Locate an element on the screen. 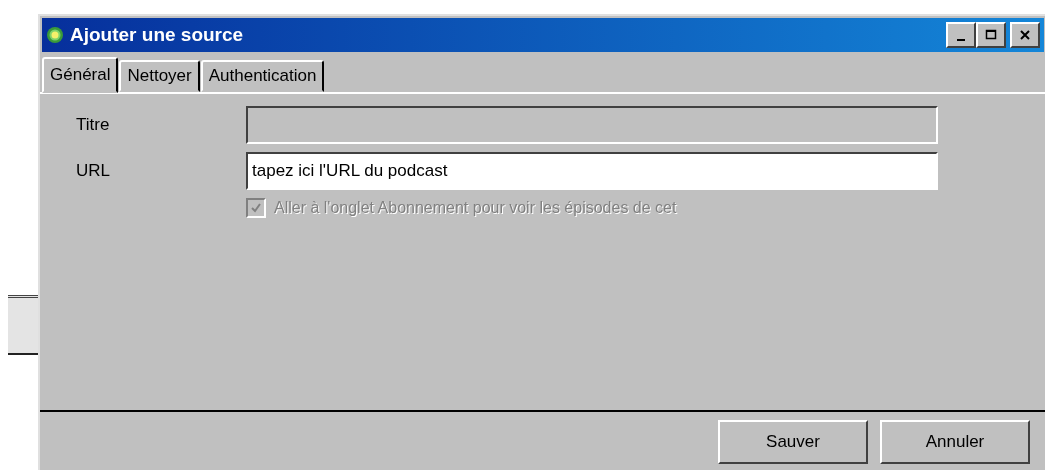  field-label: Titre is located at coordinates (93, 125).